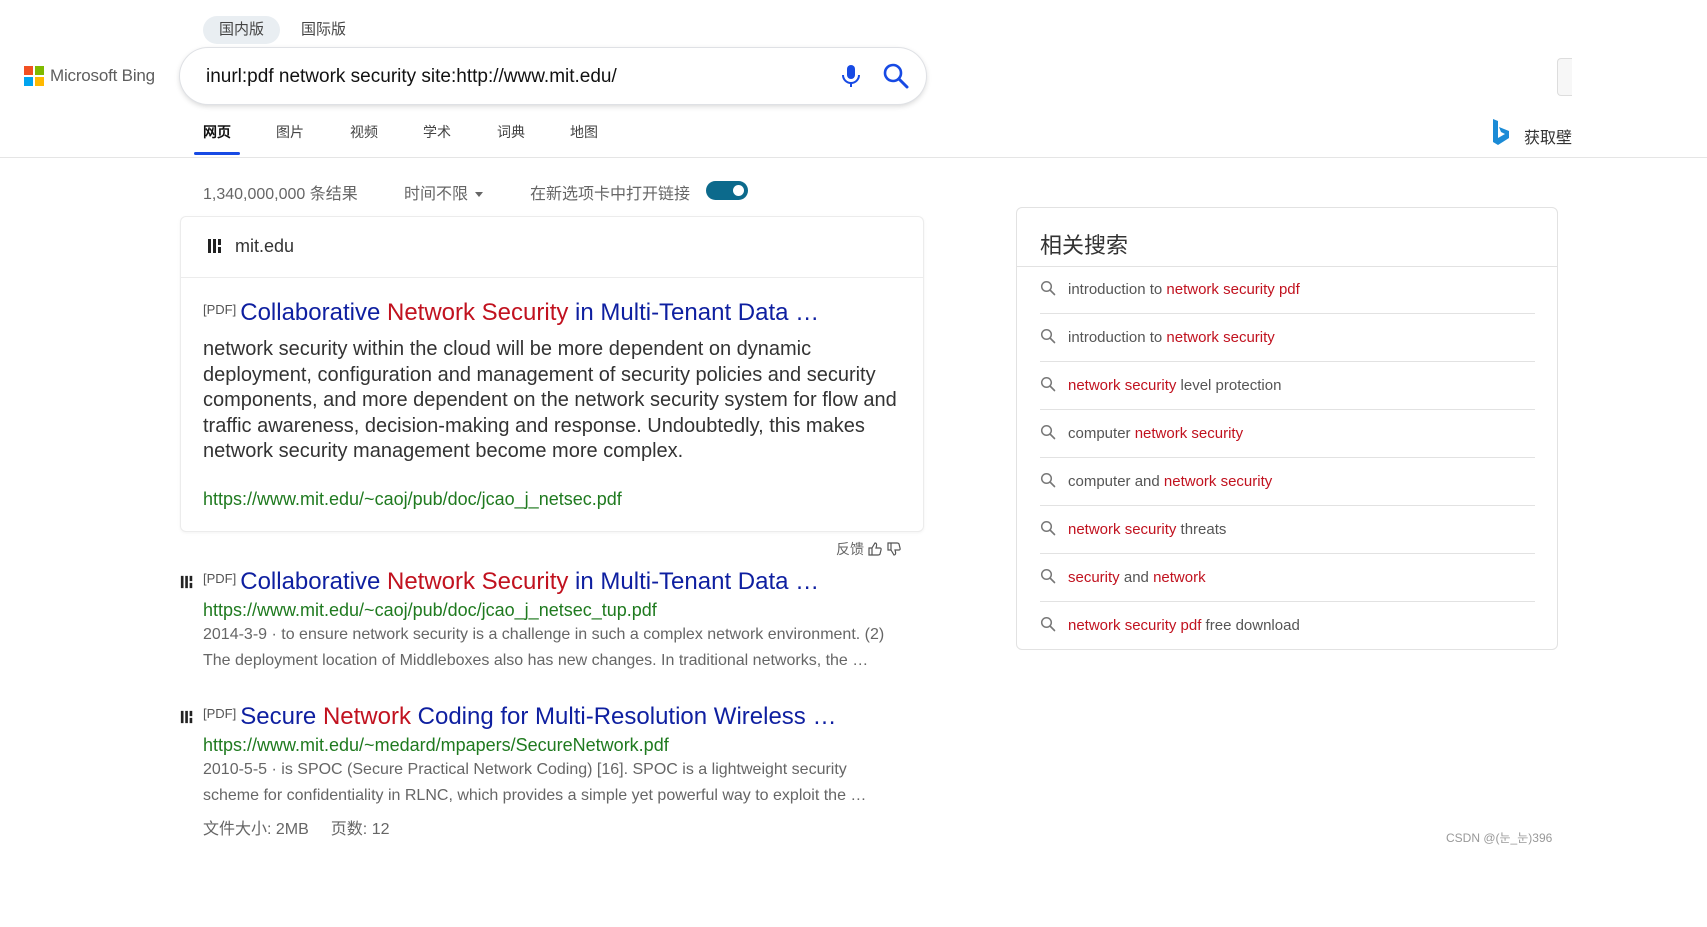 The width and height of the screenshot is (1707, 927). I want to click on region-tab-international: 国际版, so click(323, 30).